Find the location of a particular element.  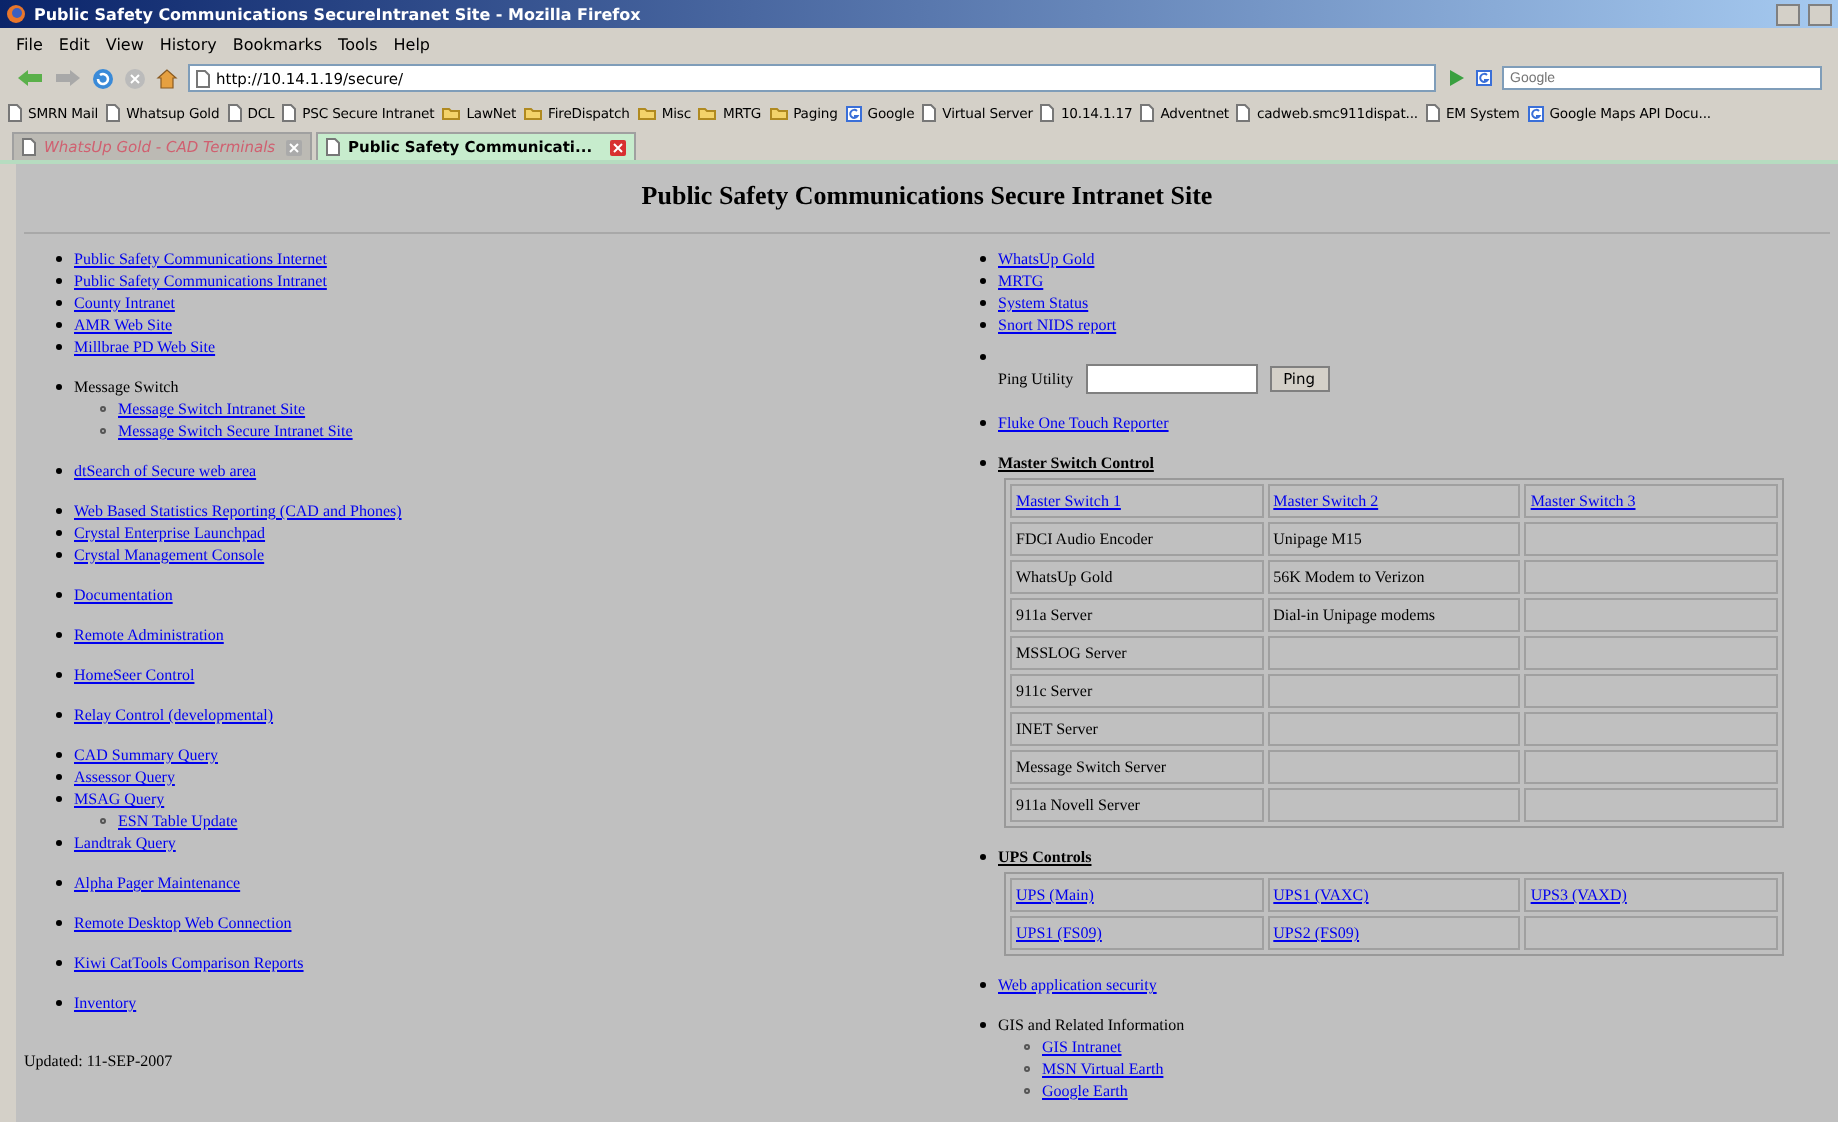

google-icon is located at coordinates (1535, 113).